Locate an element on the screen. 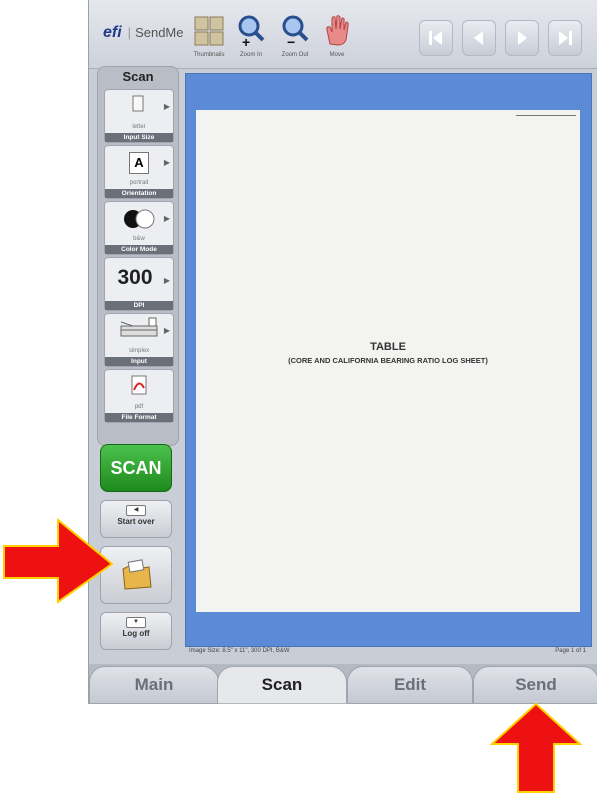 The height and width of the screenshot is (795, 597). input-size-label: Input Size is located at coordinates (139, 137).